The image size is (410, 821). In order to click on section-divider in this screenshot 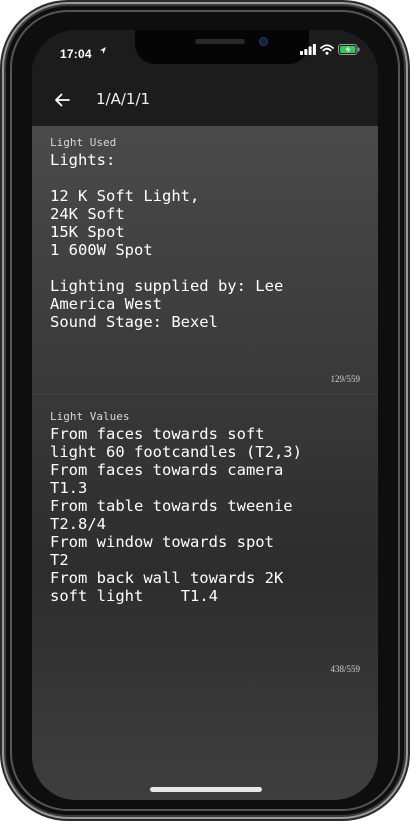, I will do `click(205, 394)`.